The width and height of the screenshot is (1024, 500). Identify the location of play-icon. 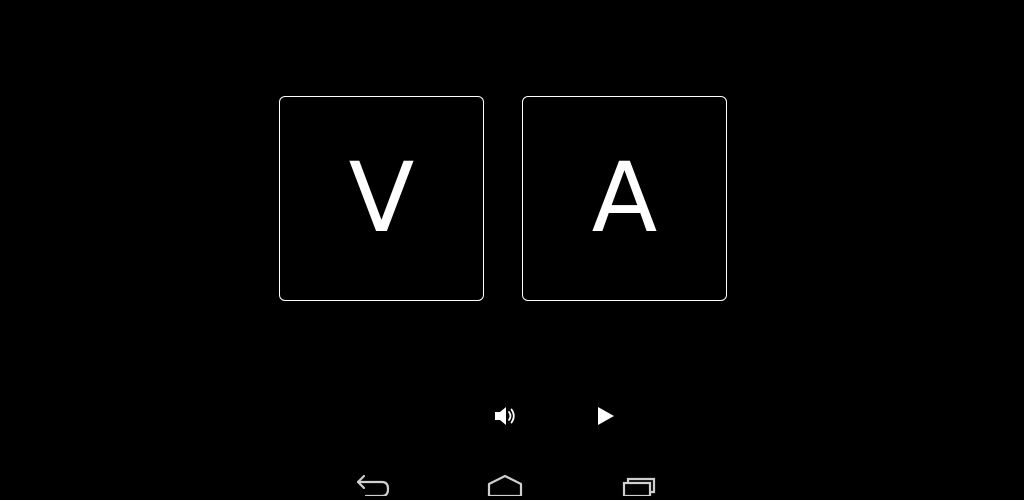
(606, 416).